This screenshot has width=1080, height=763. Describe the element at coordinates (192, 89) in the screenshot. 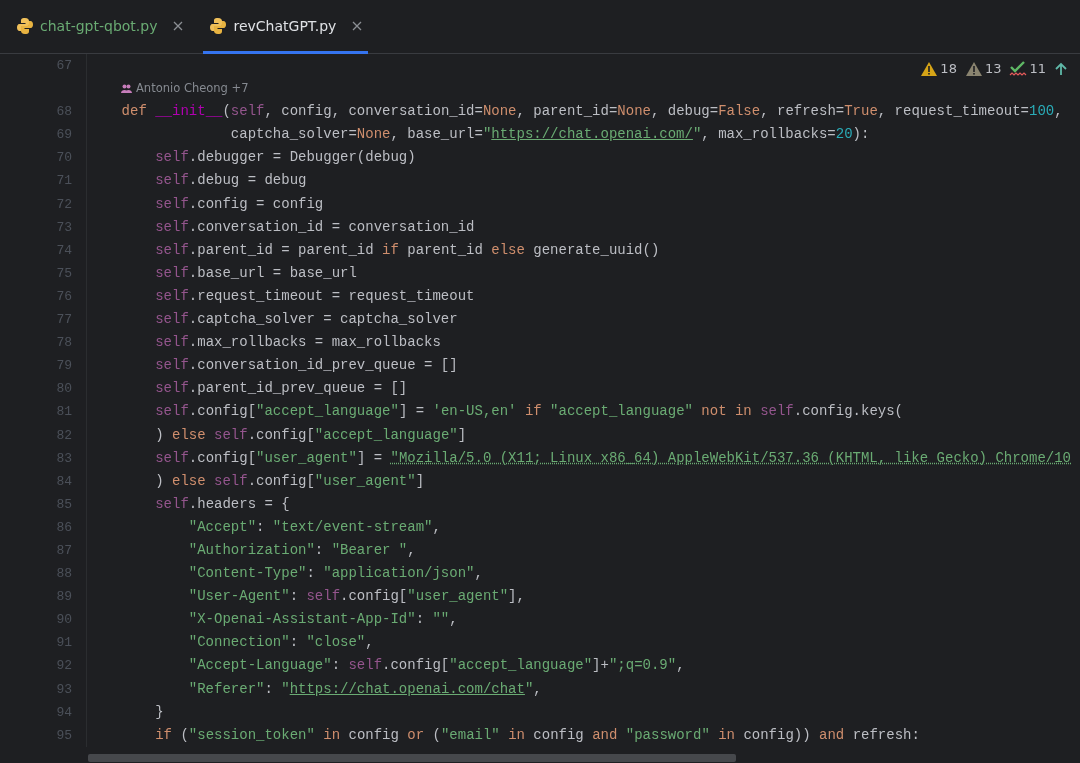

I see `author-hint: Antonio Cheong +7` at that location.